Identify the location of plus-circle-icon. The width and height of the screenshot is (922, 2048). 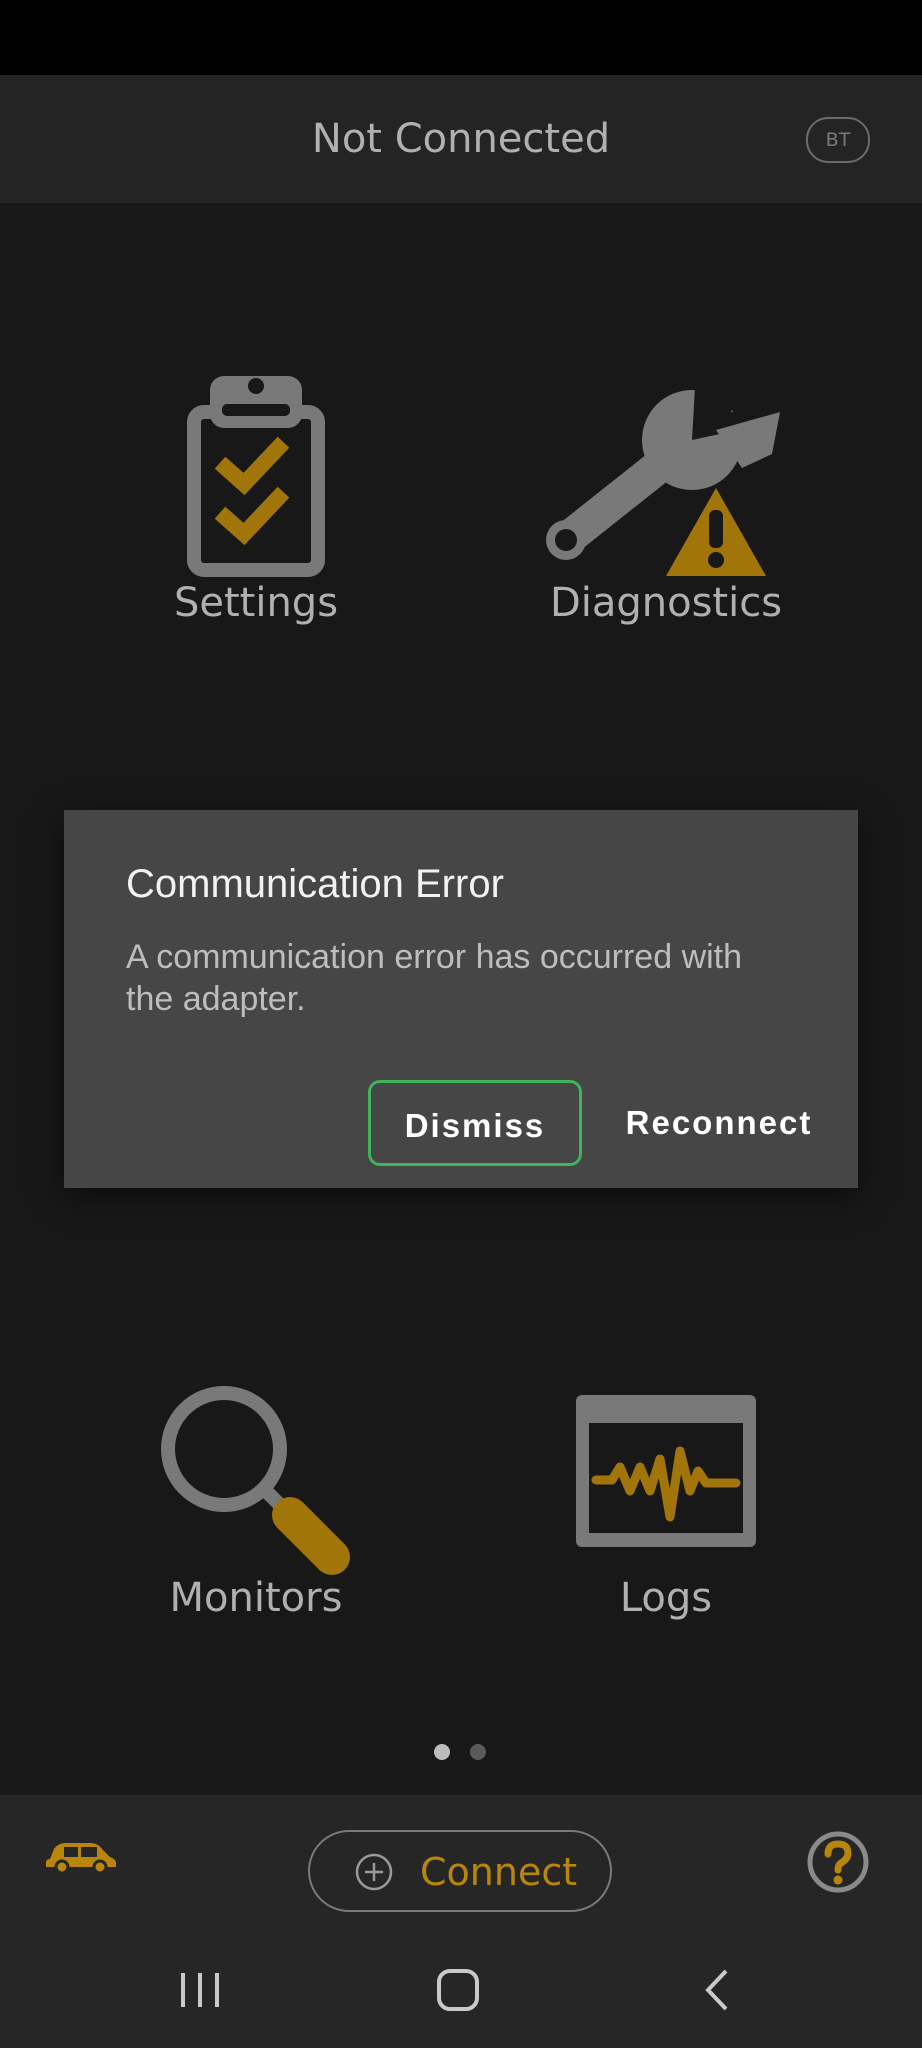
(374, 1872).